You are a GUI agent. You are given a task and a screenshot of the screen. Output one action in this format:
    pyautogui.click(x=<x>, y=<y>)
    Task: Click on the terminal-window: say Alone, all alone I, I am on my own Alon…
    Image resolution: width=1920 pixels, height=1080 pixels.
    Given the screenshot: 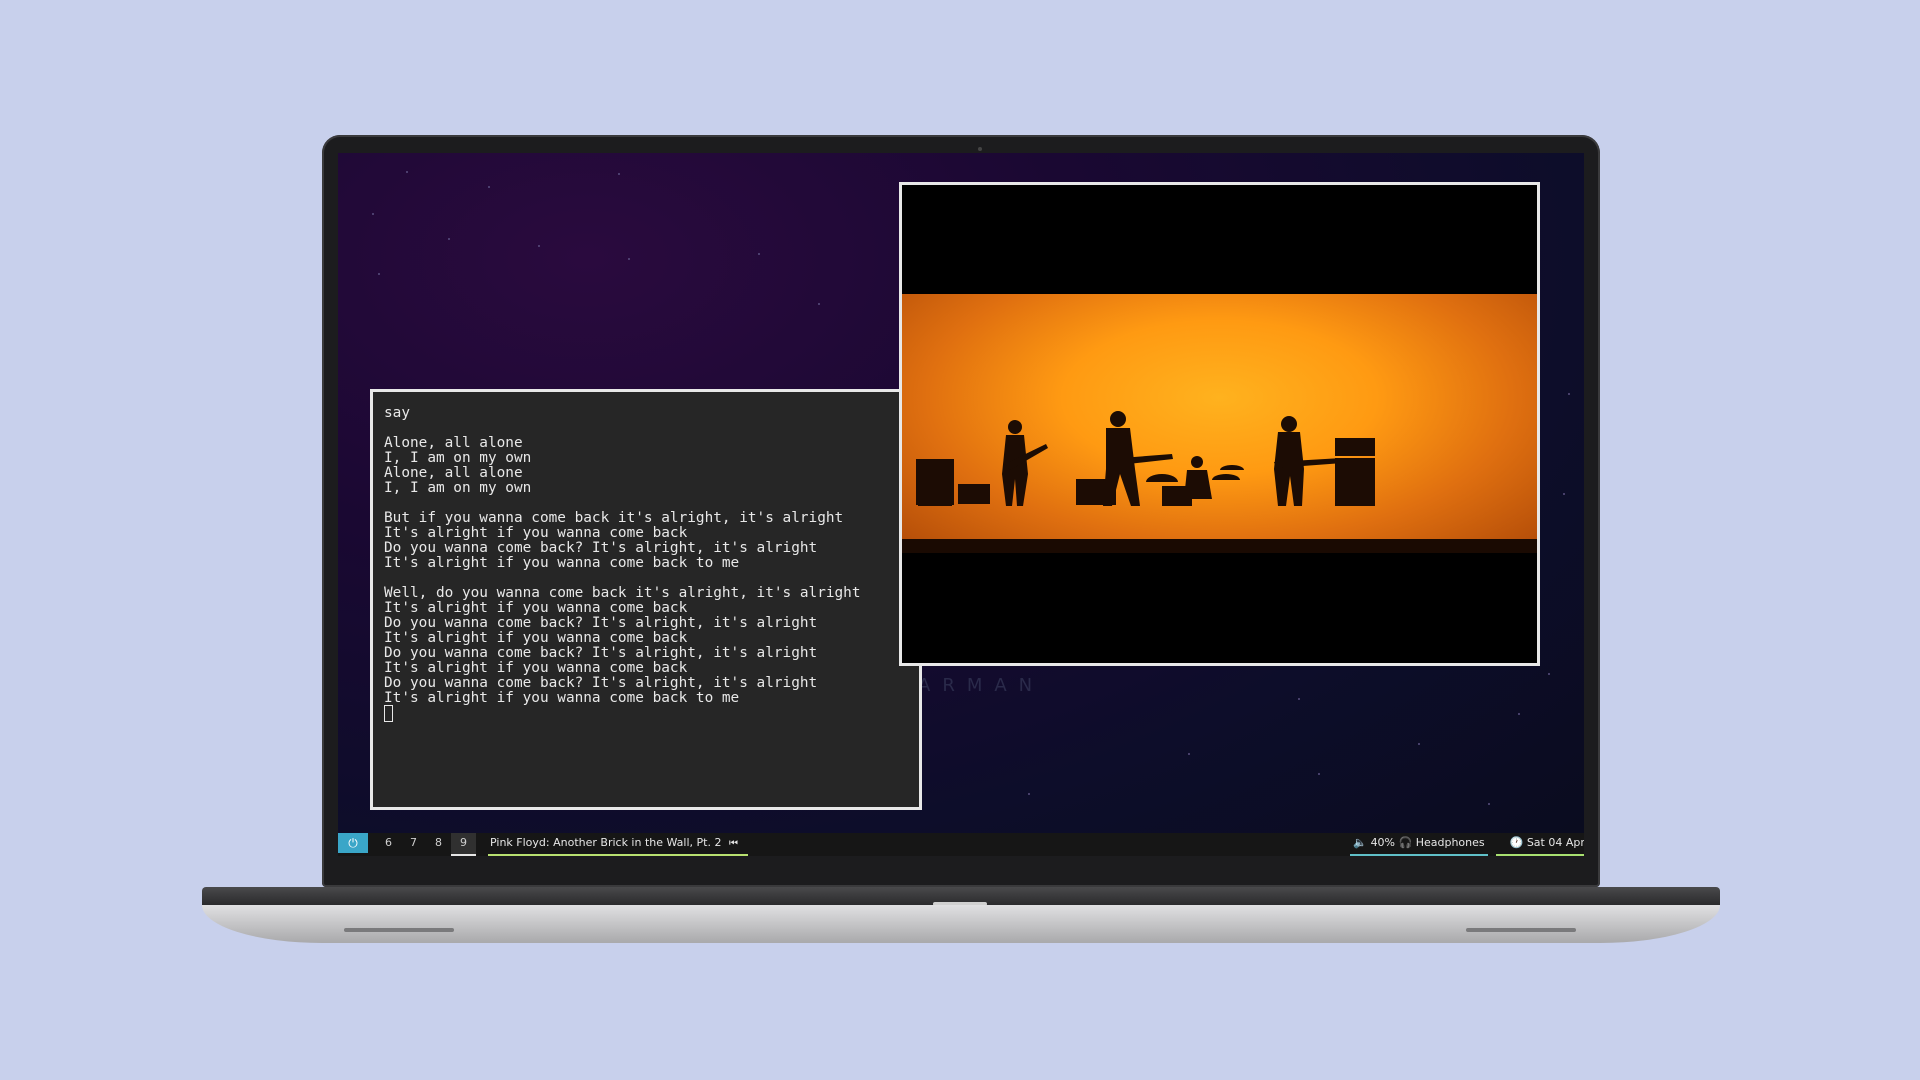 What is the action you would take?
    pyautogui.click(x=646, y=599)
    